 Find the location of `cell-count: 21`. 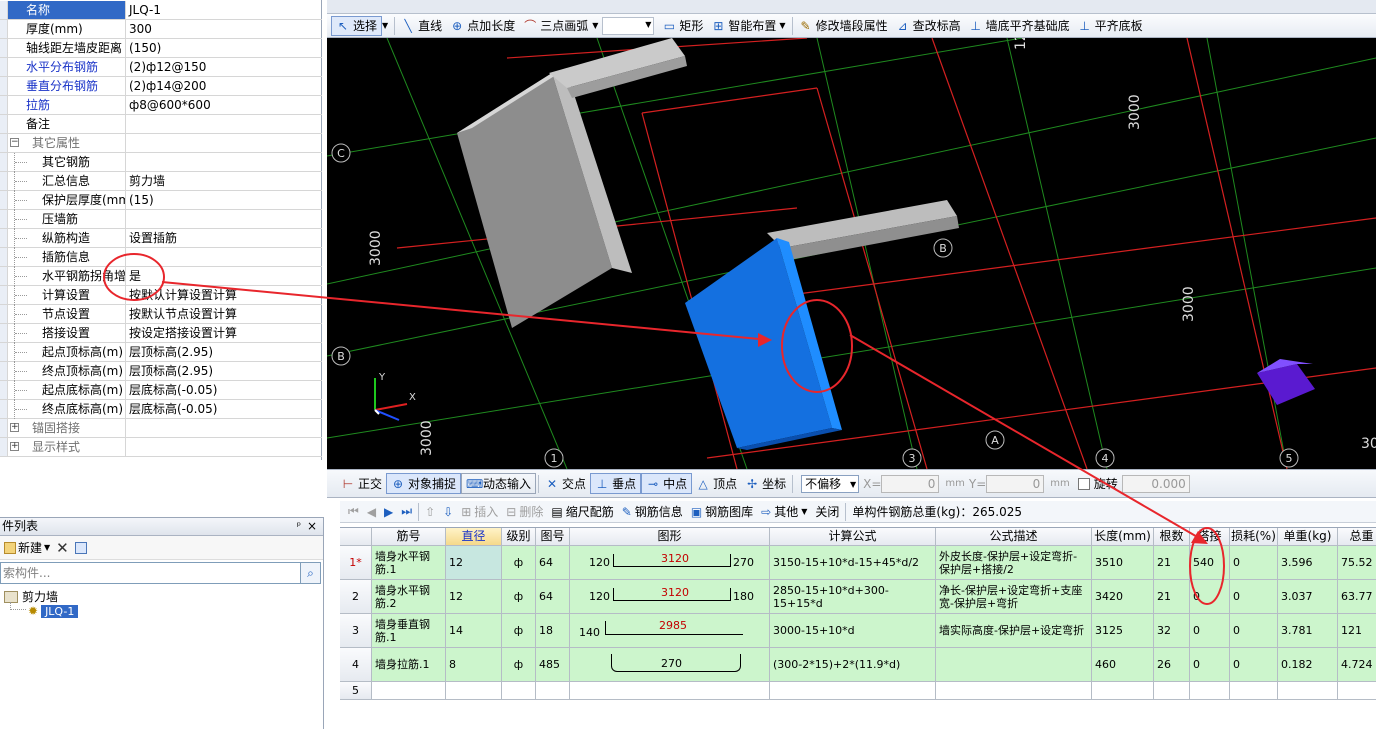

cell-count: 21 is located at coordinates (1172, 563).